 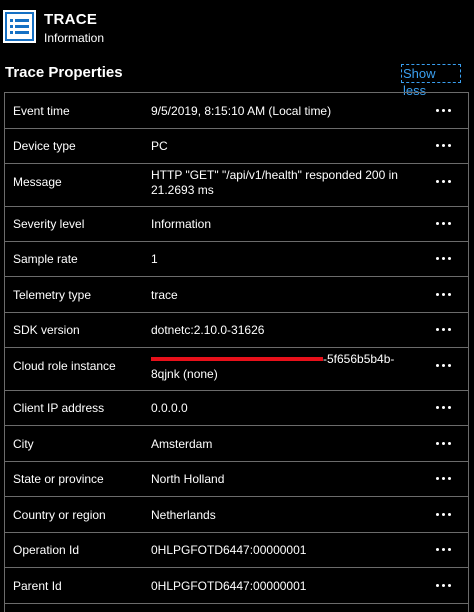 What do you see at coordinates (182, 444) in the screenshot?
I see `property-value: Amsterdam` at bounding box center [182, 444].